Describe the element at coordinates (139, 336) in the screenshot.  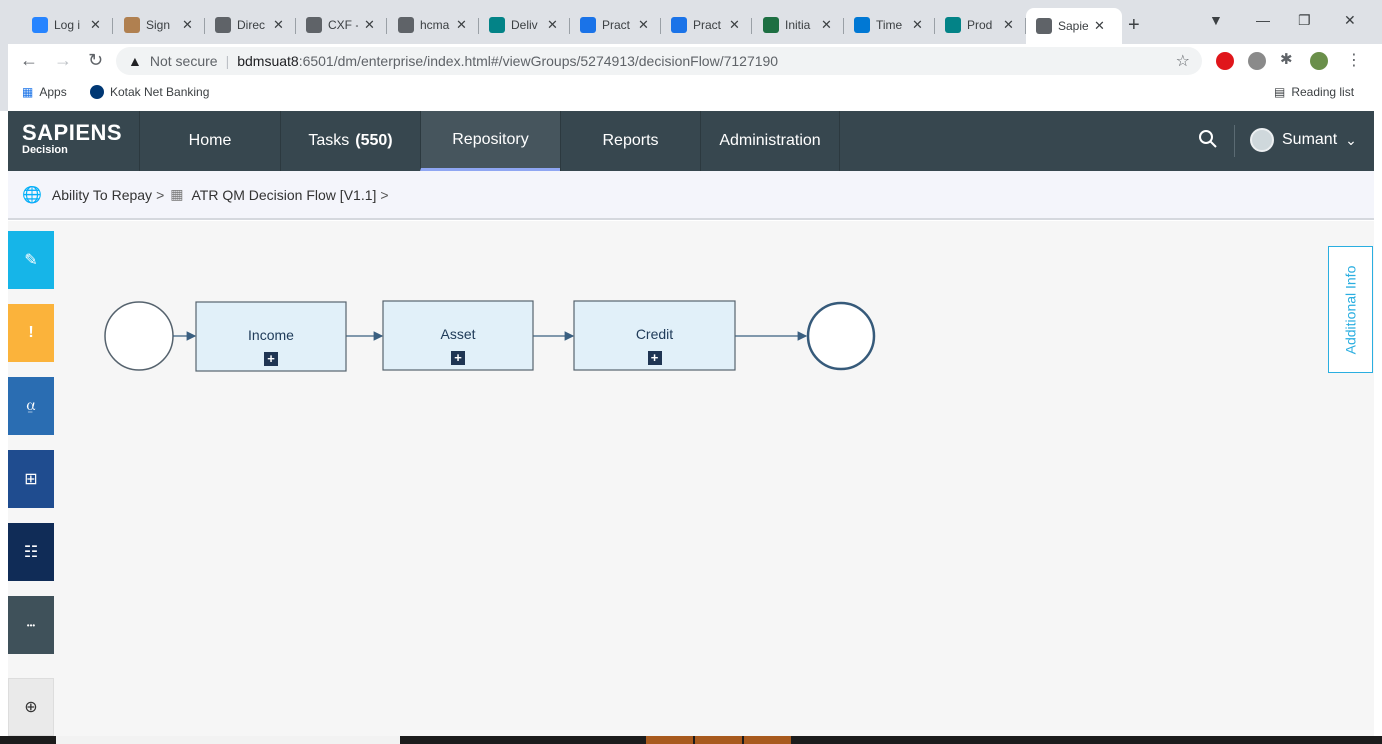
I see `start-node` at that location.